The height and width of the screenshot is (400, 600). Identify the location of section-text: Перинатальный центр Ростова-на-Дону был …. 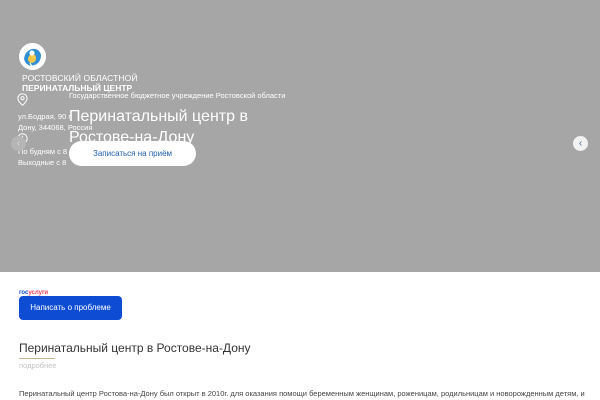
(302, 393).